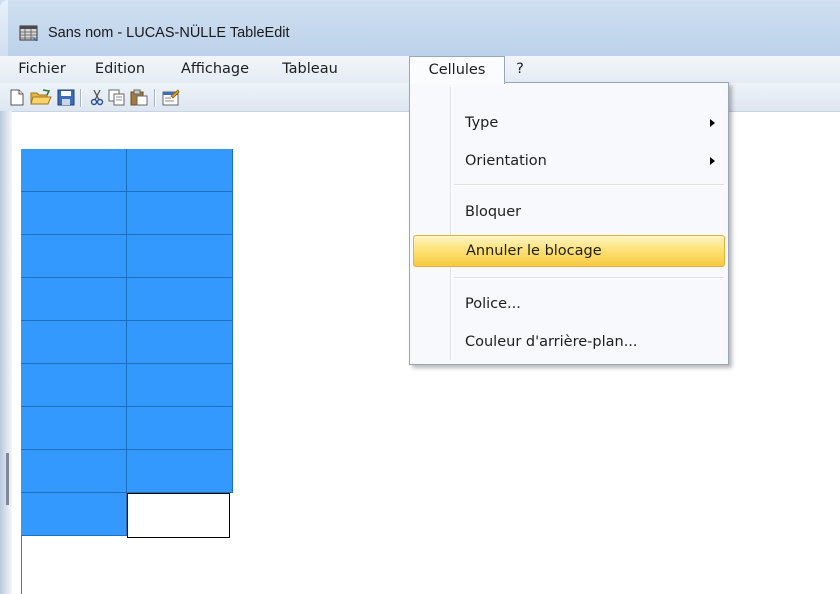 This screenshot has height=594, width=840. What do you see at coordinates (178, 515) in the screenshot?
I see `table-cell-unselected` at bounding box center [178, 515].